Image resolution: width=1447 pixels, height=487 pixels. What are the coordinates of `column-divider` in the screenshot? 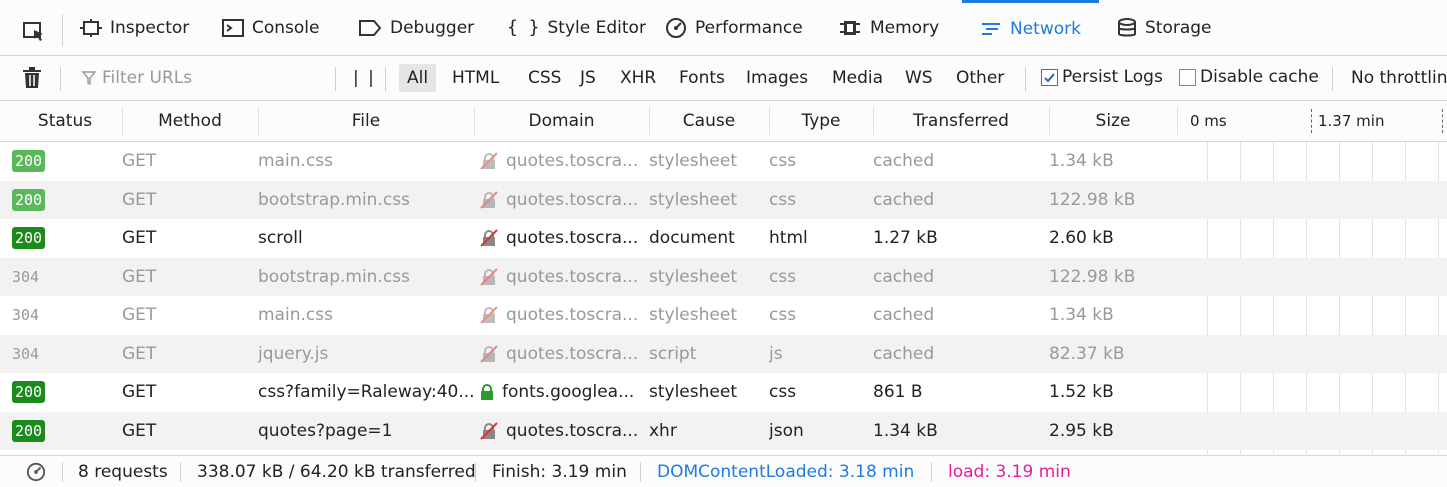 It's located at (1177, 121).